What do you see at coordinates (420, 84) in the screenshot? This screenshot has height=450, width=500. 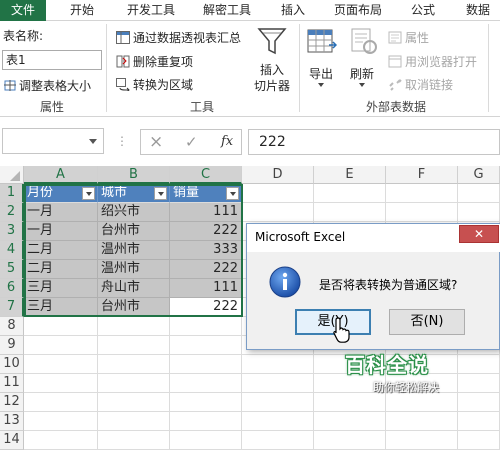 I see `unlink-button: 取消链接` at bounding box center [420, 84].